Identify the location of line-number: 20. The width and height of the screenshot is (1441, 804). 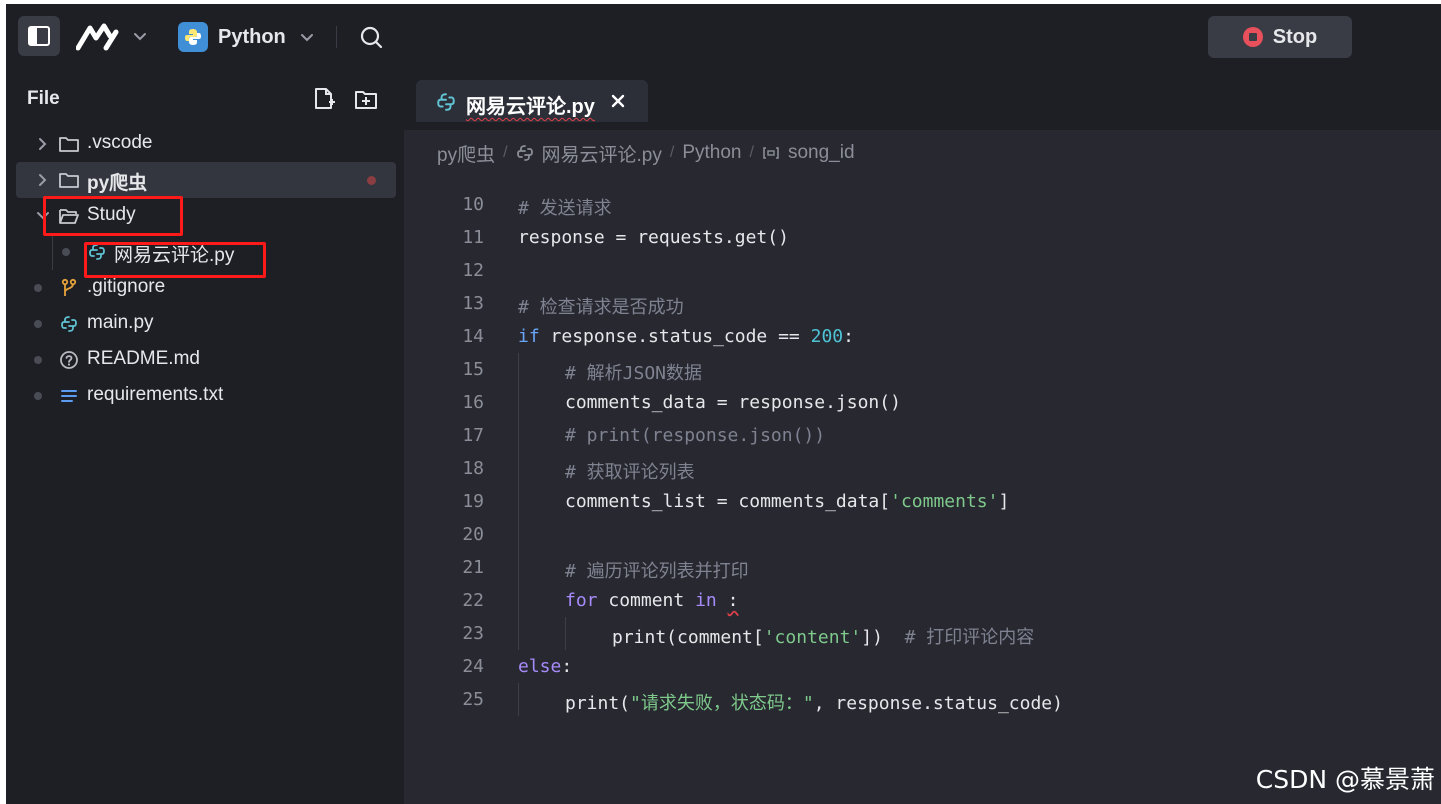
(473, 534).